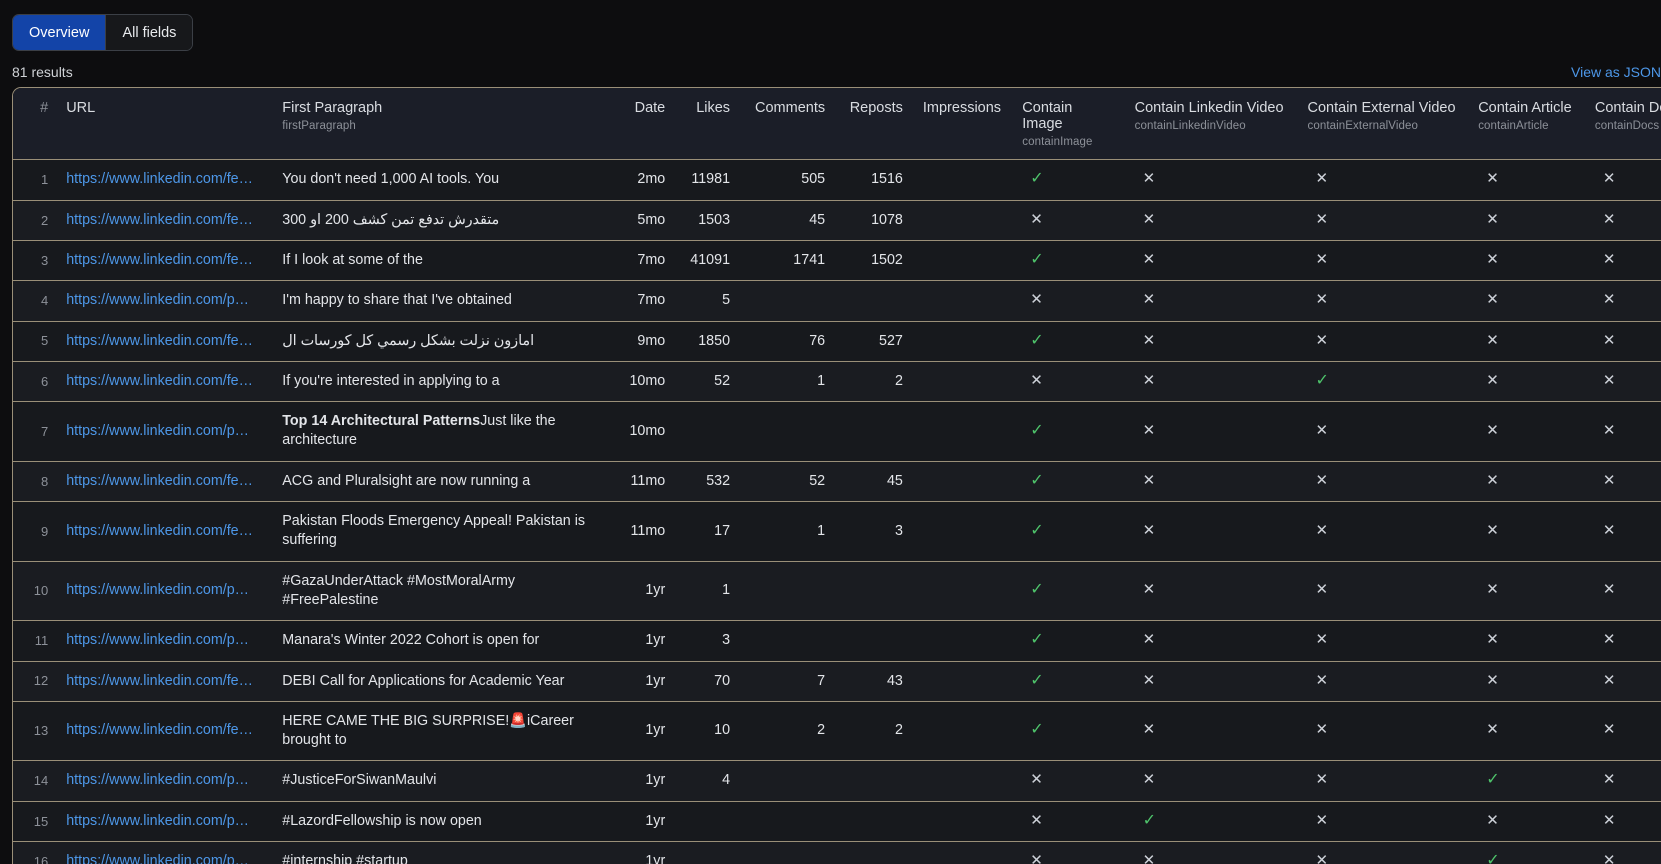 Image resolution: width=1661 pixels, height=864 pixels. I want to click on cell-first-paragraph: #internship #startup, so click(442, 852).